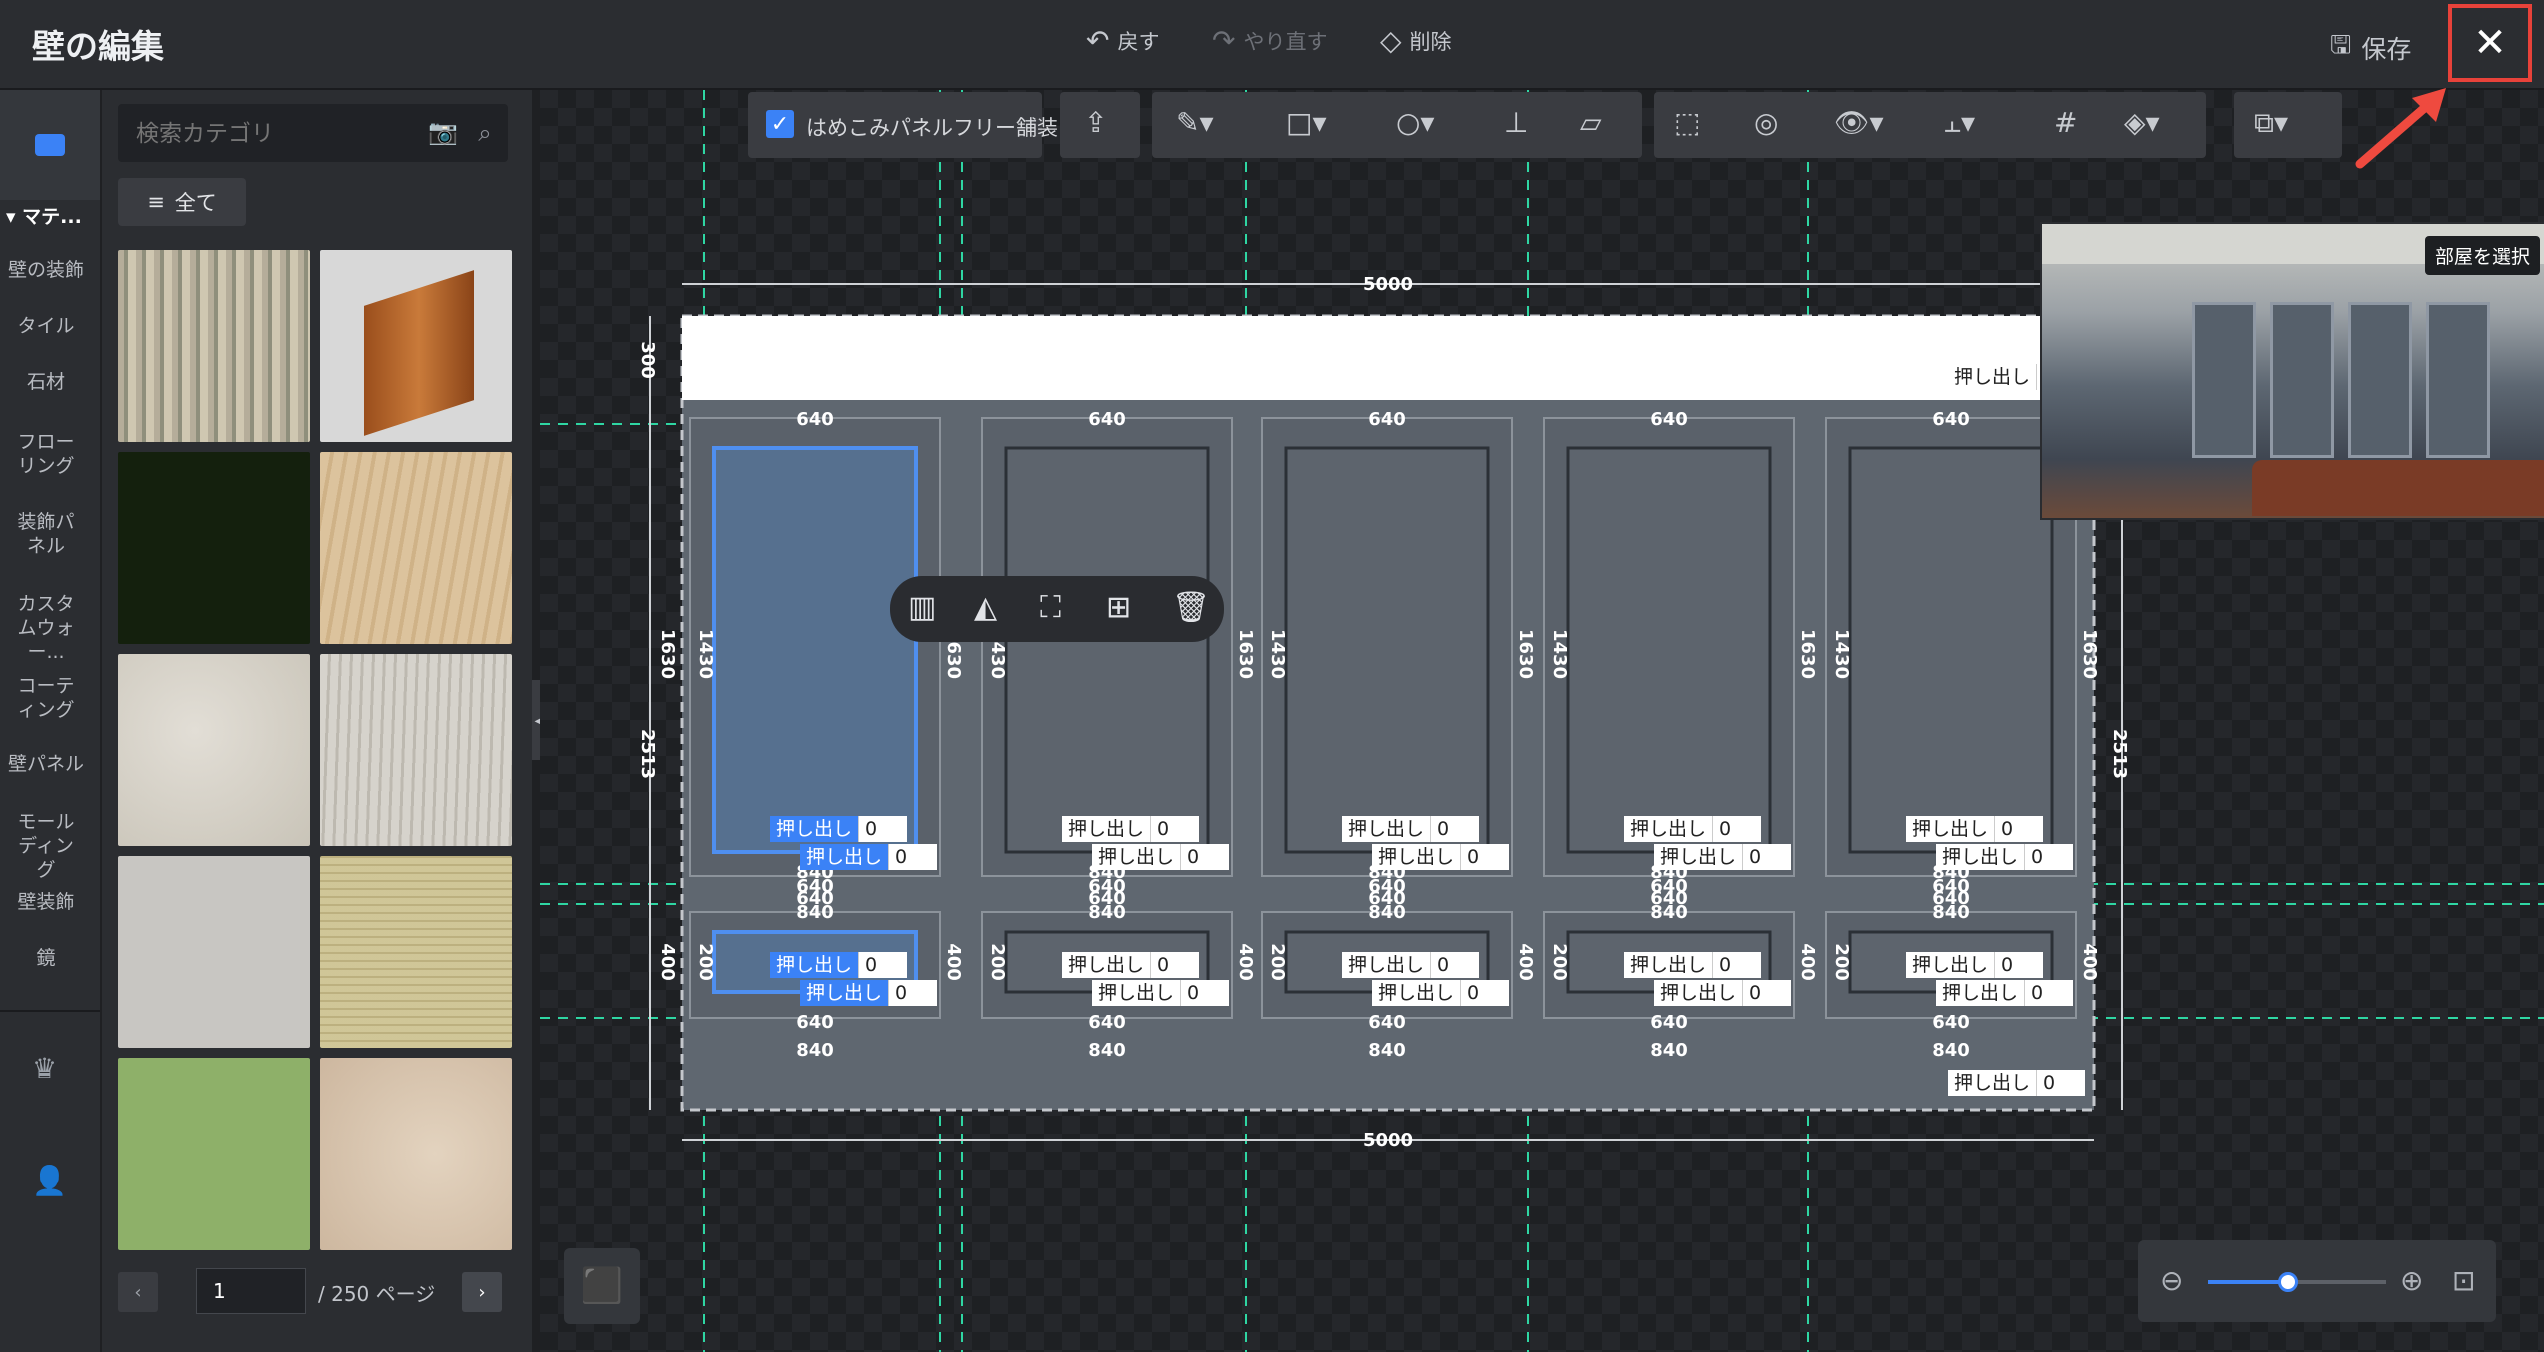 The image size is (2544, 1352). What do you see at coordinates (1306, 122) in the screenshot?
I see `rectangle-tool-icon: □▾` at bounding box center [1306, 122].